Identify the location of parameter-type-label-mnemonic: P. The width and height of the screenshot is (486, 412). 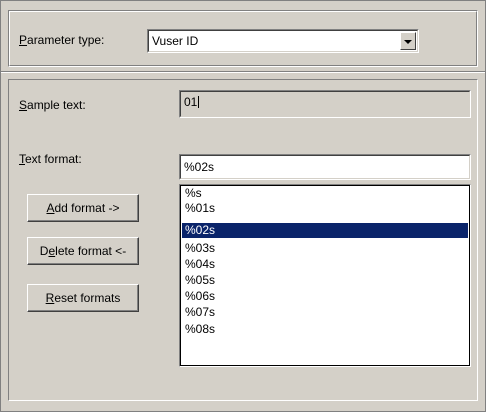
(23, 40).